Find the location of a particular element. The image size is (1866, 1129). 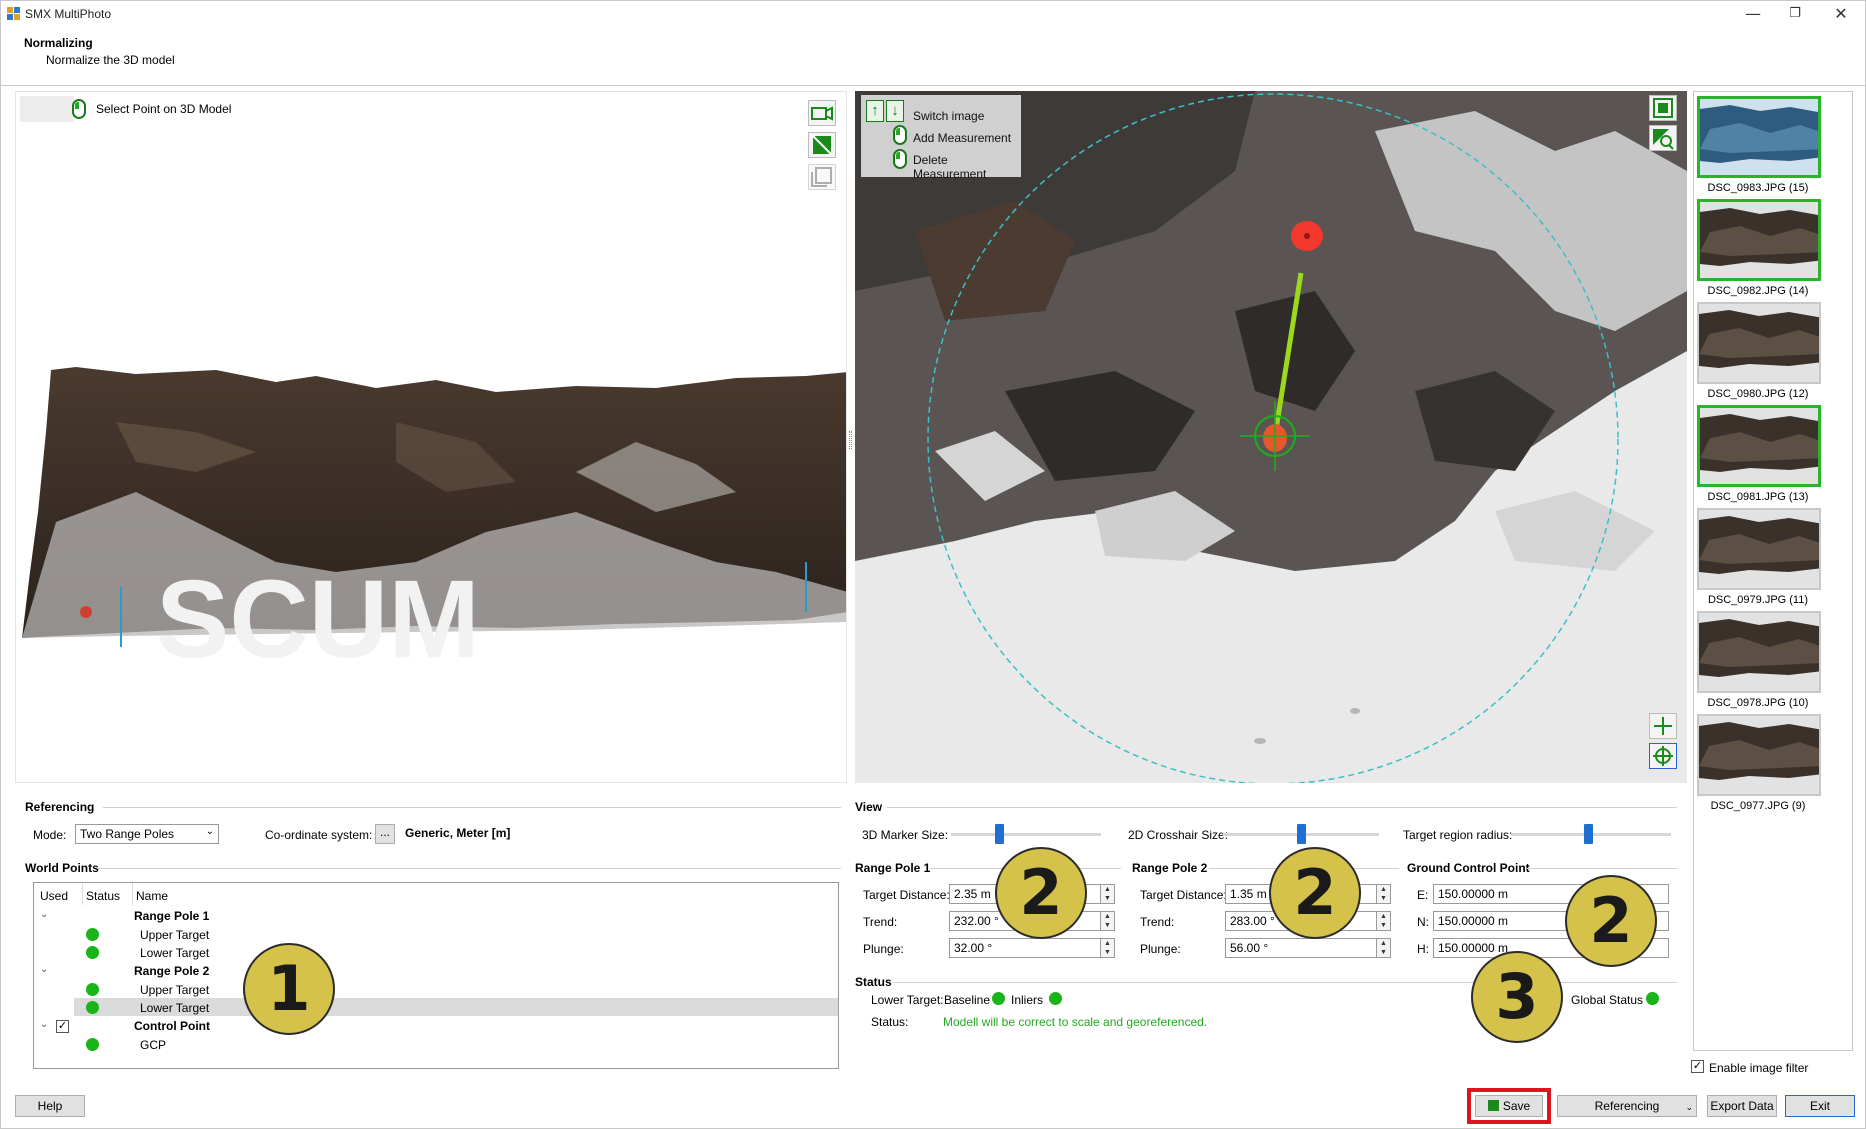

mode-label: Mode: is located at coordinates (50, 835).